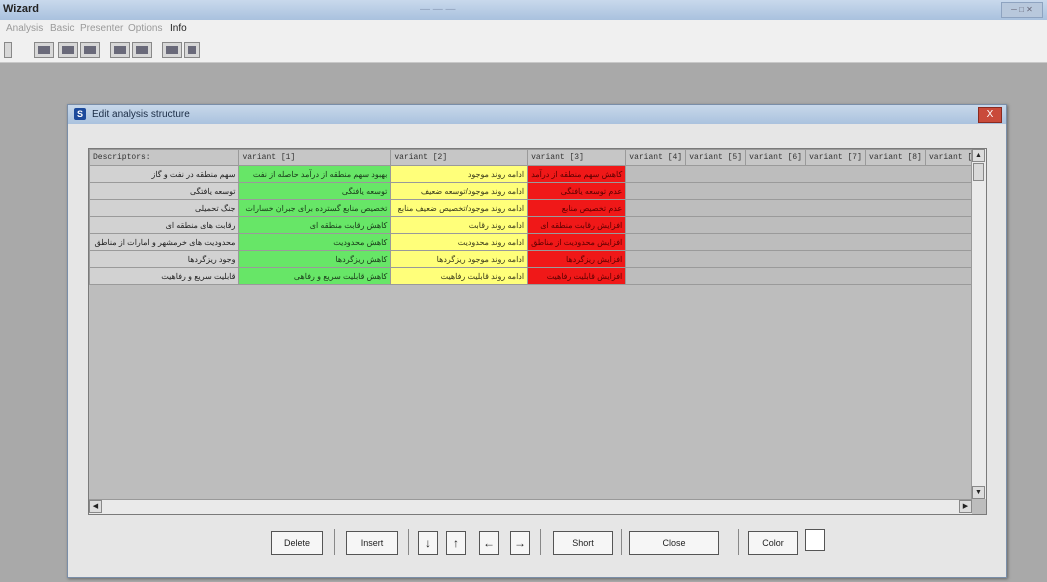  What do you see at coordinates (315, 225) in the screenshot?
I see `variant1-cell: کاهش رقابت منطقه ای` at bounding box center [315, 225].